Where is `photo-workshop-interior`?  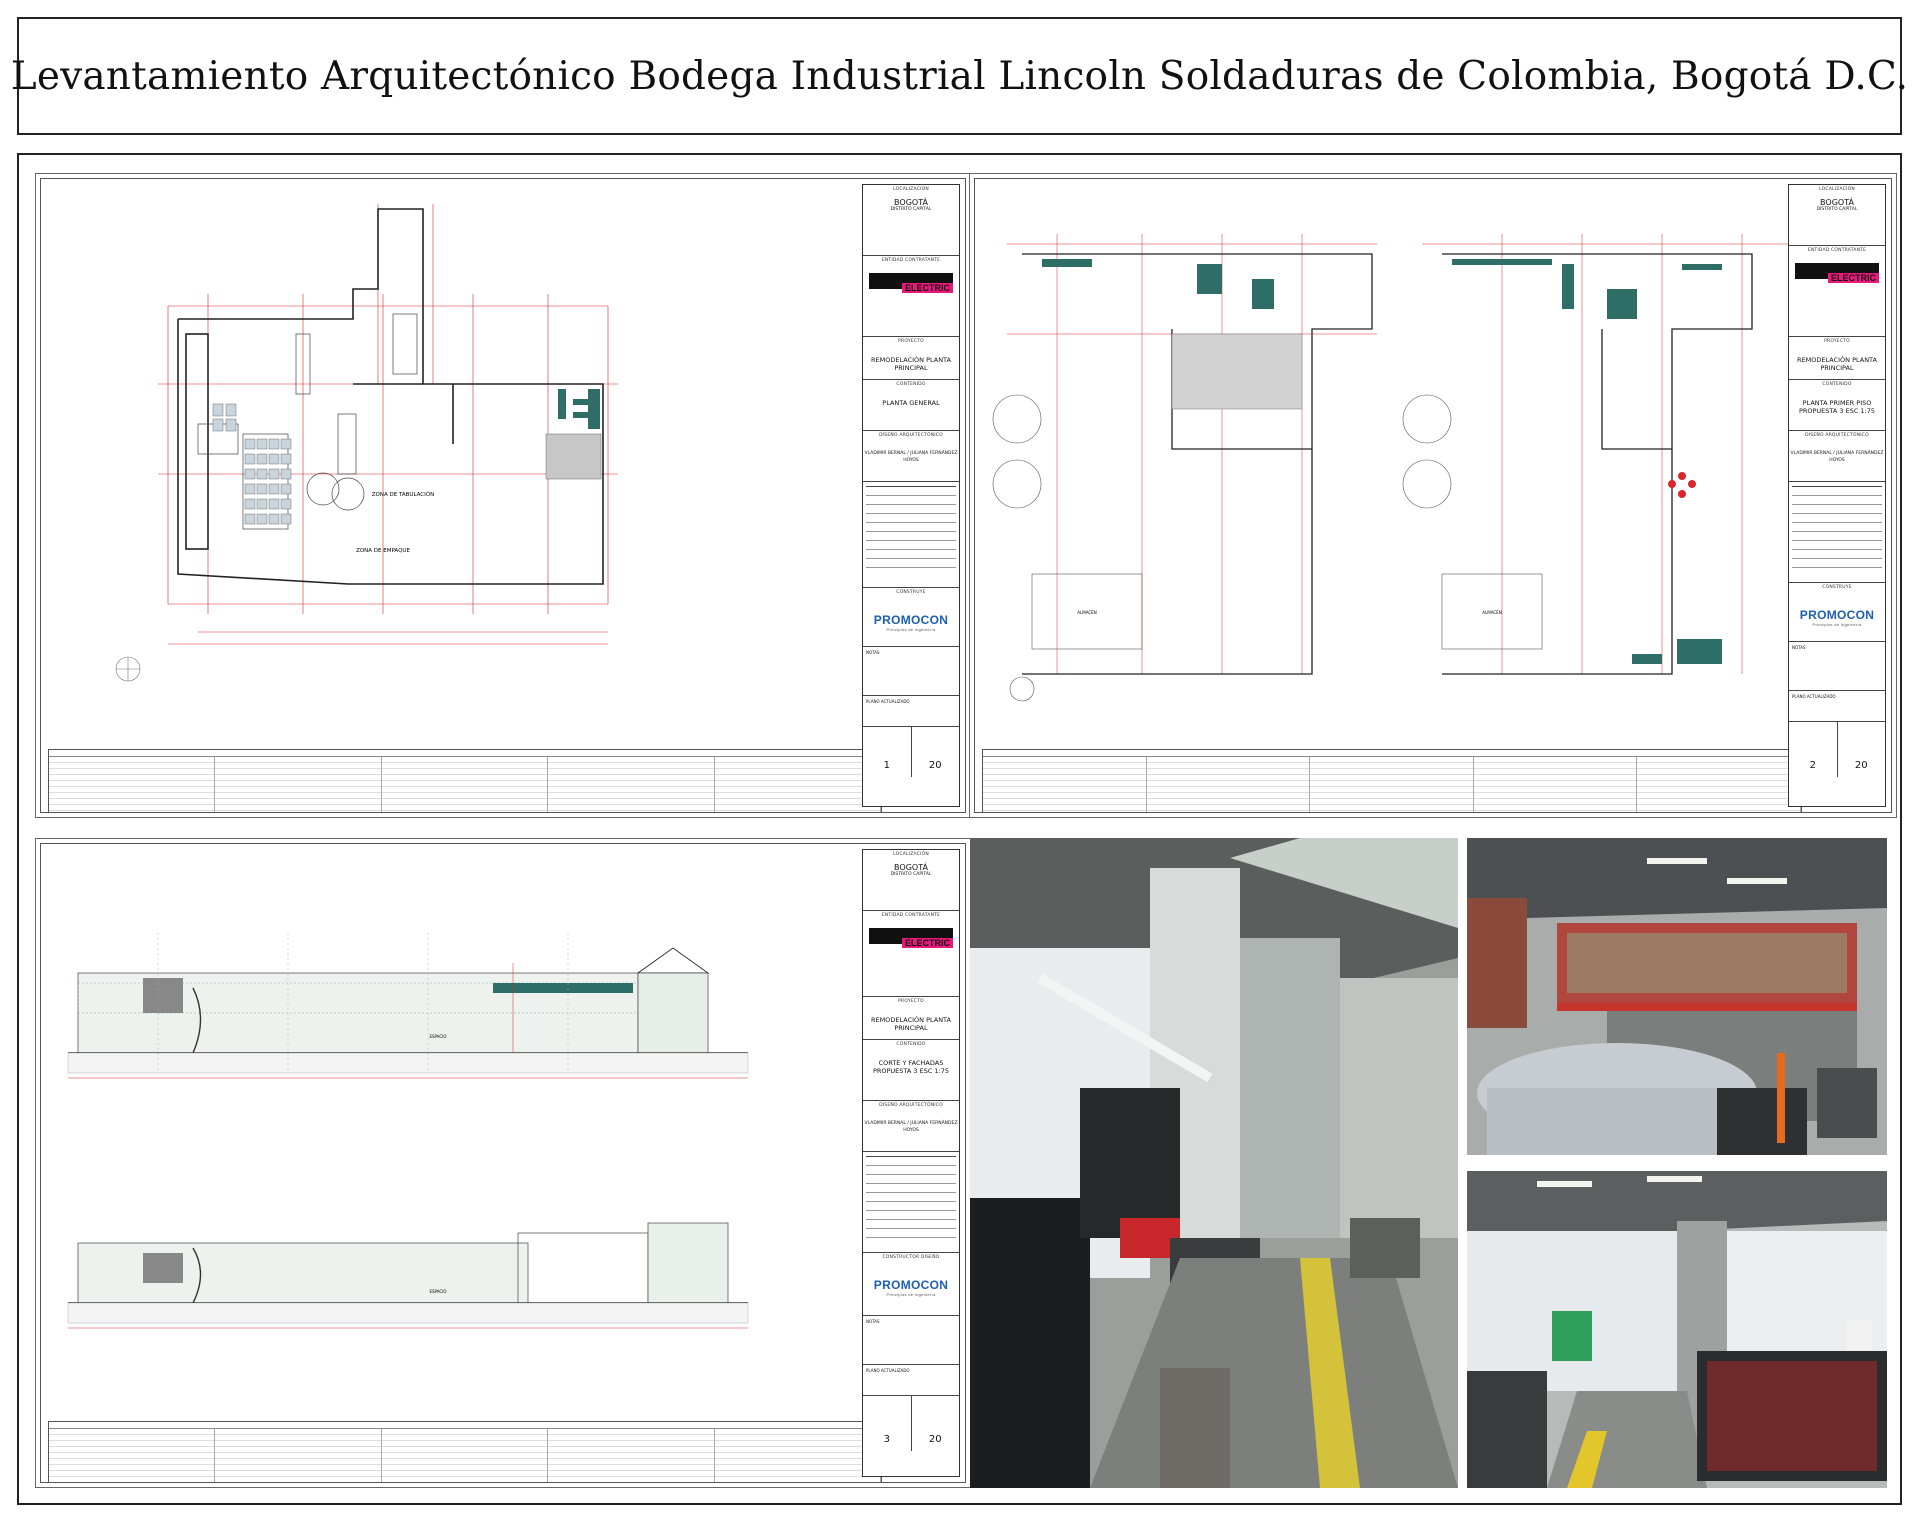
photo-workshop-interior is located at coordinates (1214, 1163).